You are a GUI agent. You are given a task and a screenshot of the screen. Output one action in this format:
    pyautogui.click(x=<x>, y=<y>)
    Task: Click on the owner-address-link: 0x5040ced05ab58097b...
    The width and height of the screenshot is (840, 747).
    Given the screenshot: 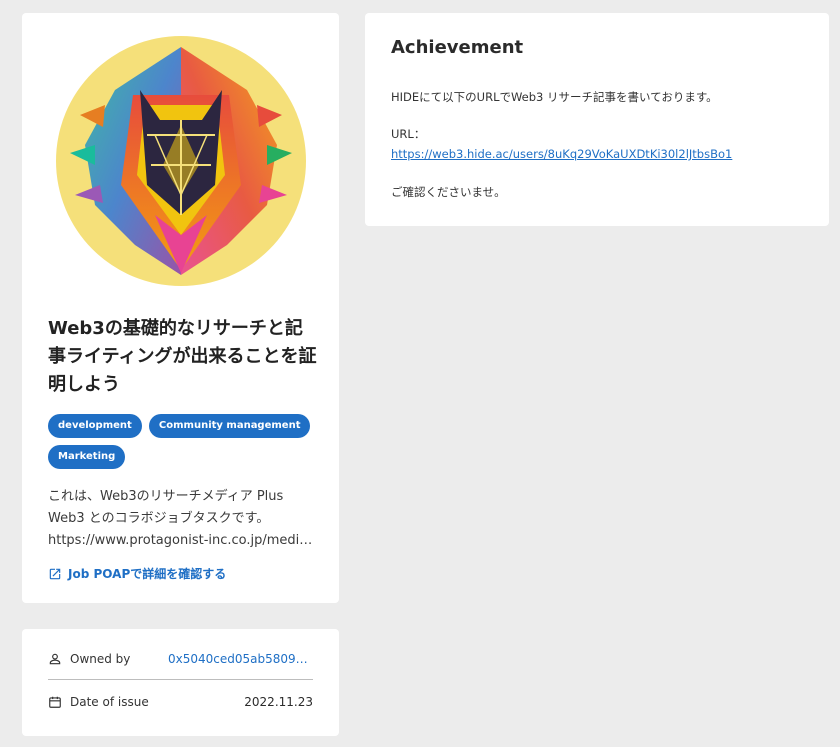 What is the action you would take?
    pyautogui.click(x=240, y=659)
    